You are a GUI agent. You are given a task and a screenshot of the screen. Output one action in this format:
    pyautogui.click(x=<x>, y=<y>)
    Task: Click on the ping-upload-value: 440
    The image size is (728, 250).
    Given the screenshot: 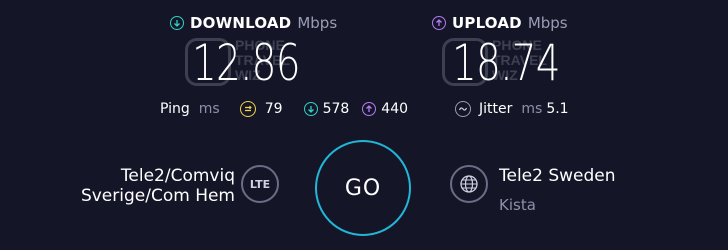 What is the action you would take?
    pyautogui.click(x=395, y=109)
    